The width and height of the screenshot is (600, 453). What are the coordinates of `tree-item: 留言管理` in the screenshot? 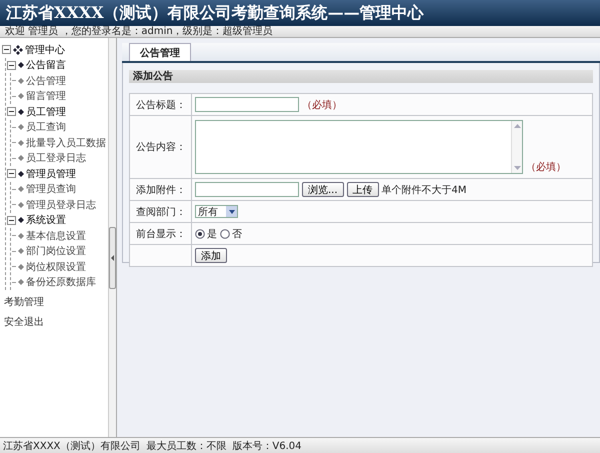 It's located at (46, 96).